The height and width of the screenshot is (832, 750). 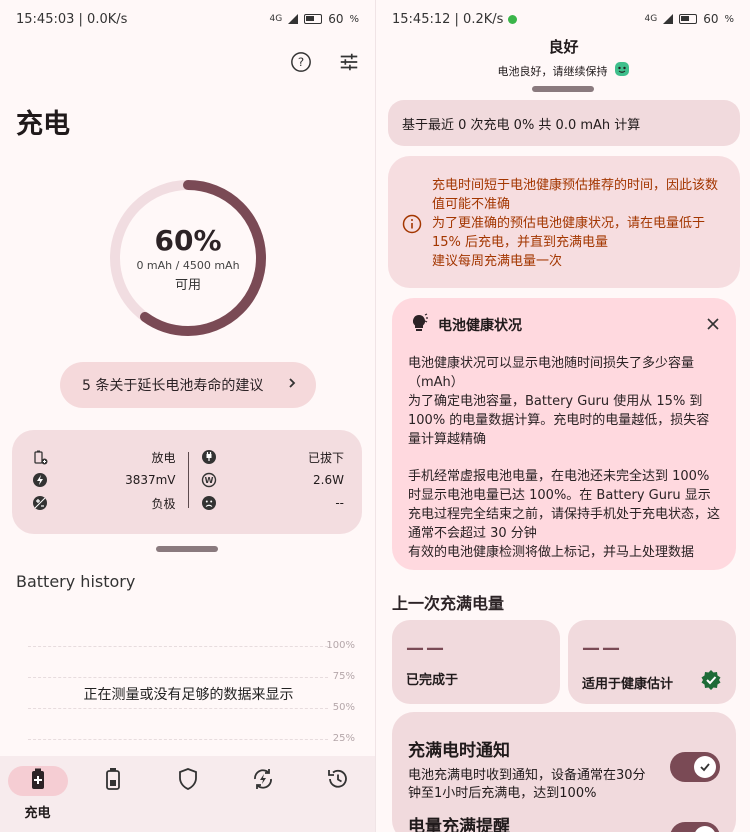 What do you see at coordinates (343, 738) in the screenshot?
I see `tick-25: 25%` at bounding box center [343, 738].